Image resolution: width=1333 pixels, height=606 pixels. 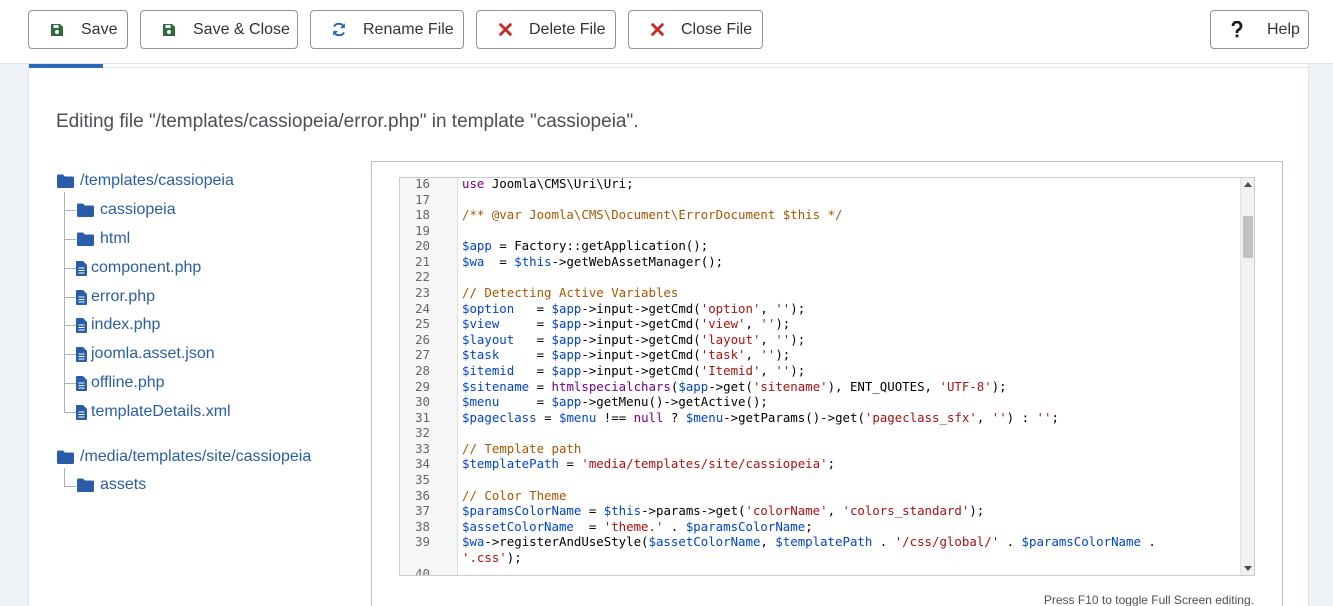 I want to click on line-number: 39, so click(x=422, y=542).